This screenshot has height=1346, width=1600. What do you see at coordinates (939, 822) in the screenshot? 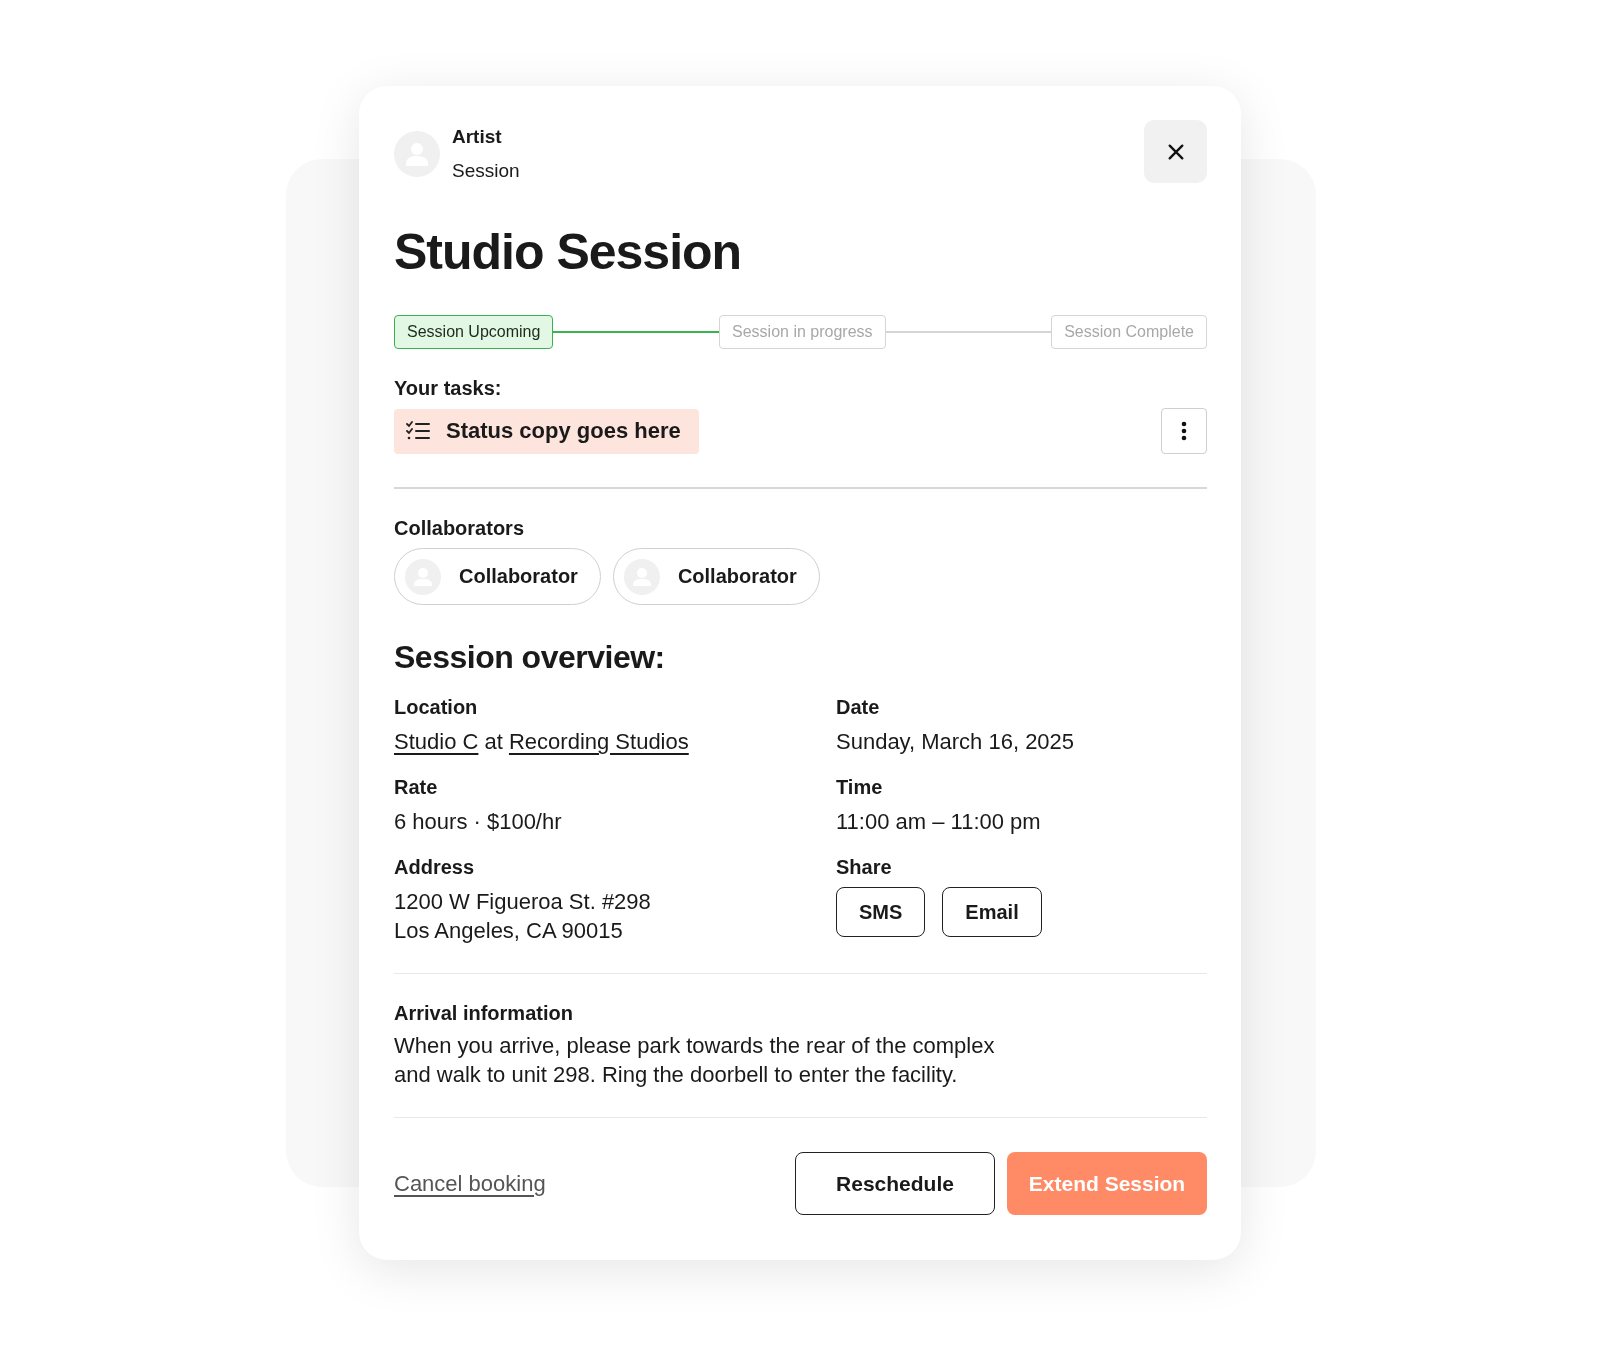
I see `time-value: 11:00 am – 11:00 pm` at bounding box center [939, 822].